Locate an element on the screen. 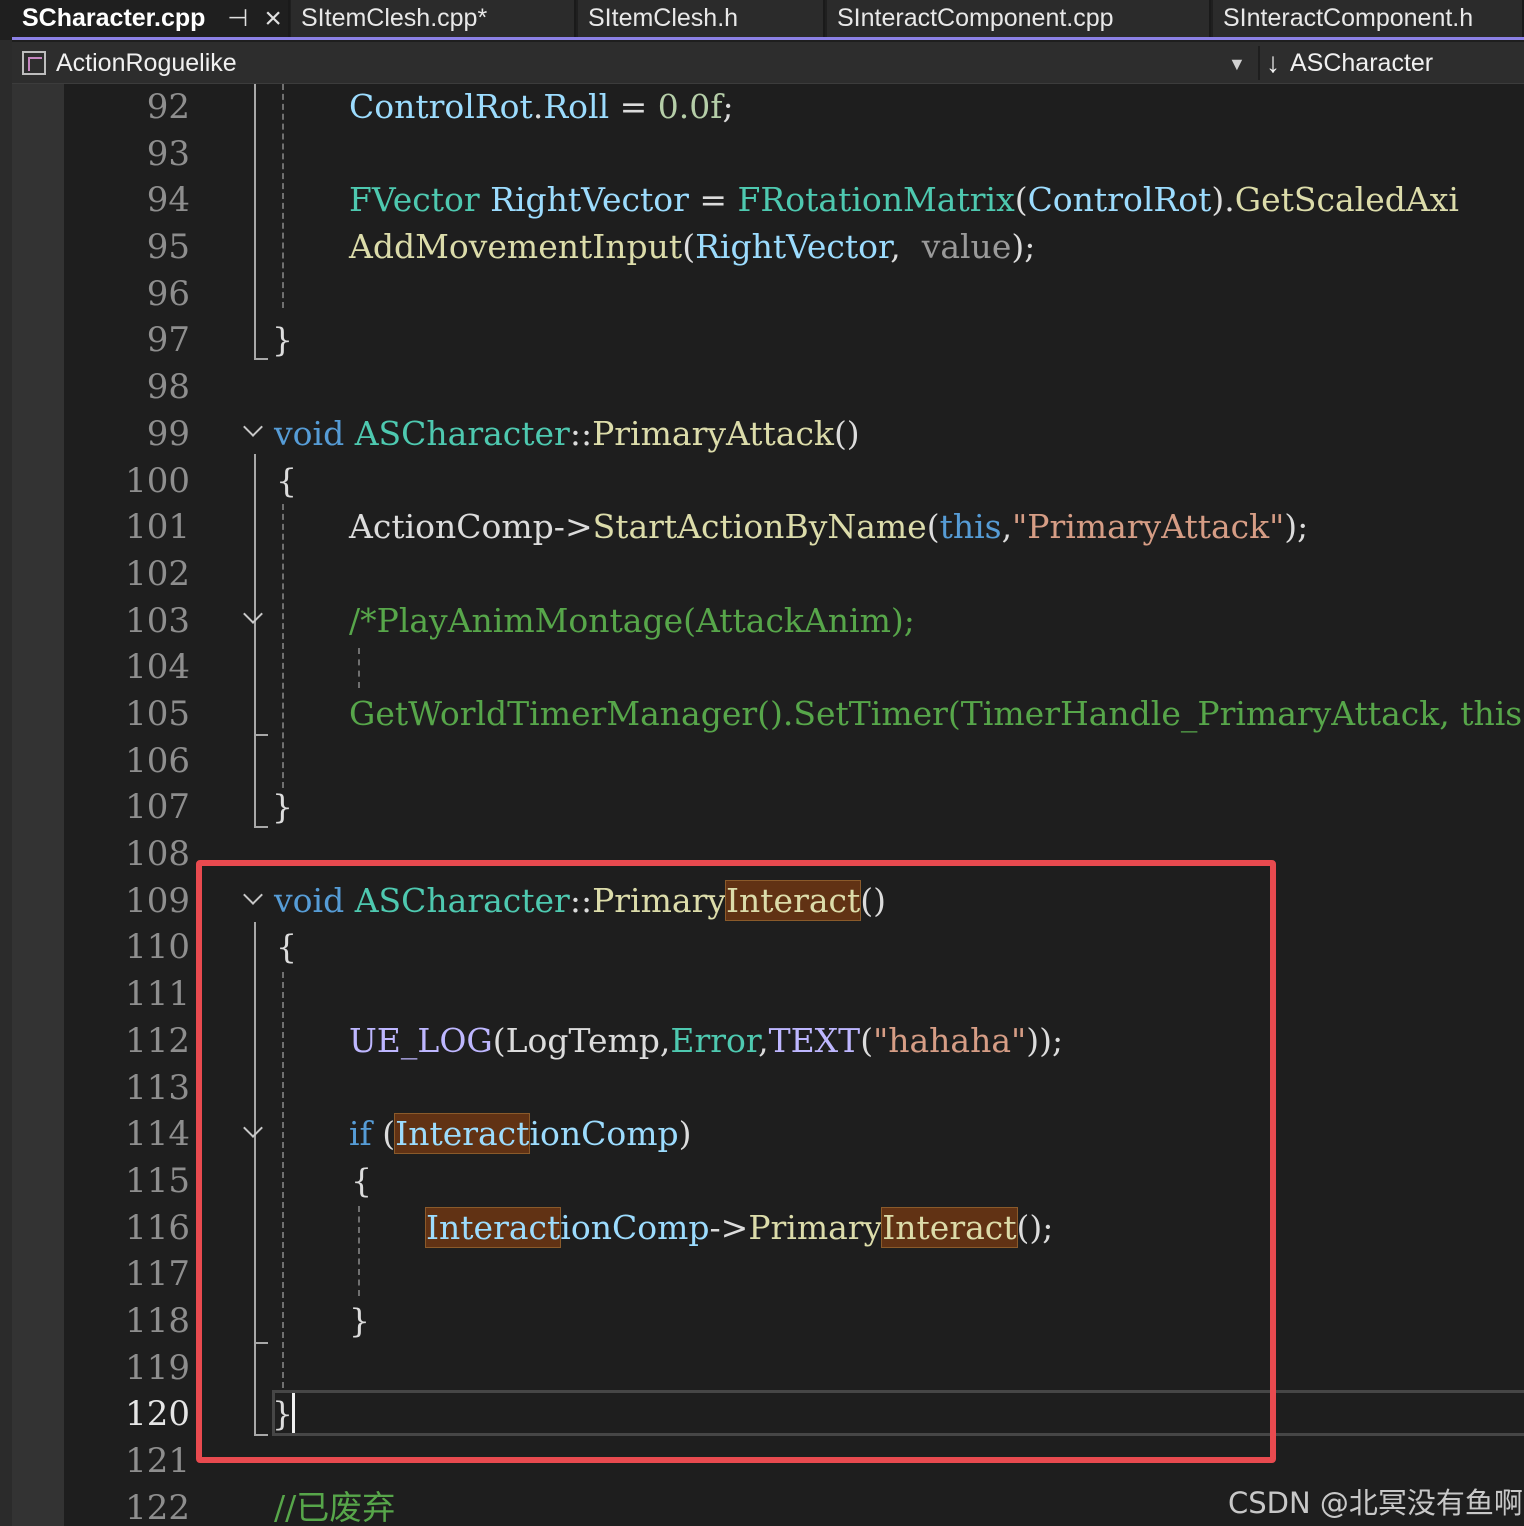  code-line-97: } is located at coordinates (282, 340).